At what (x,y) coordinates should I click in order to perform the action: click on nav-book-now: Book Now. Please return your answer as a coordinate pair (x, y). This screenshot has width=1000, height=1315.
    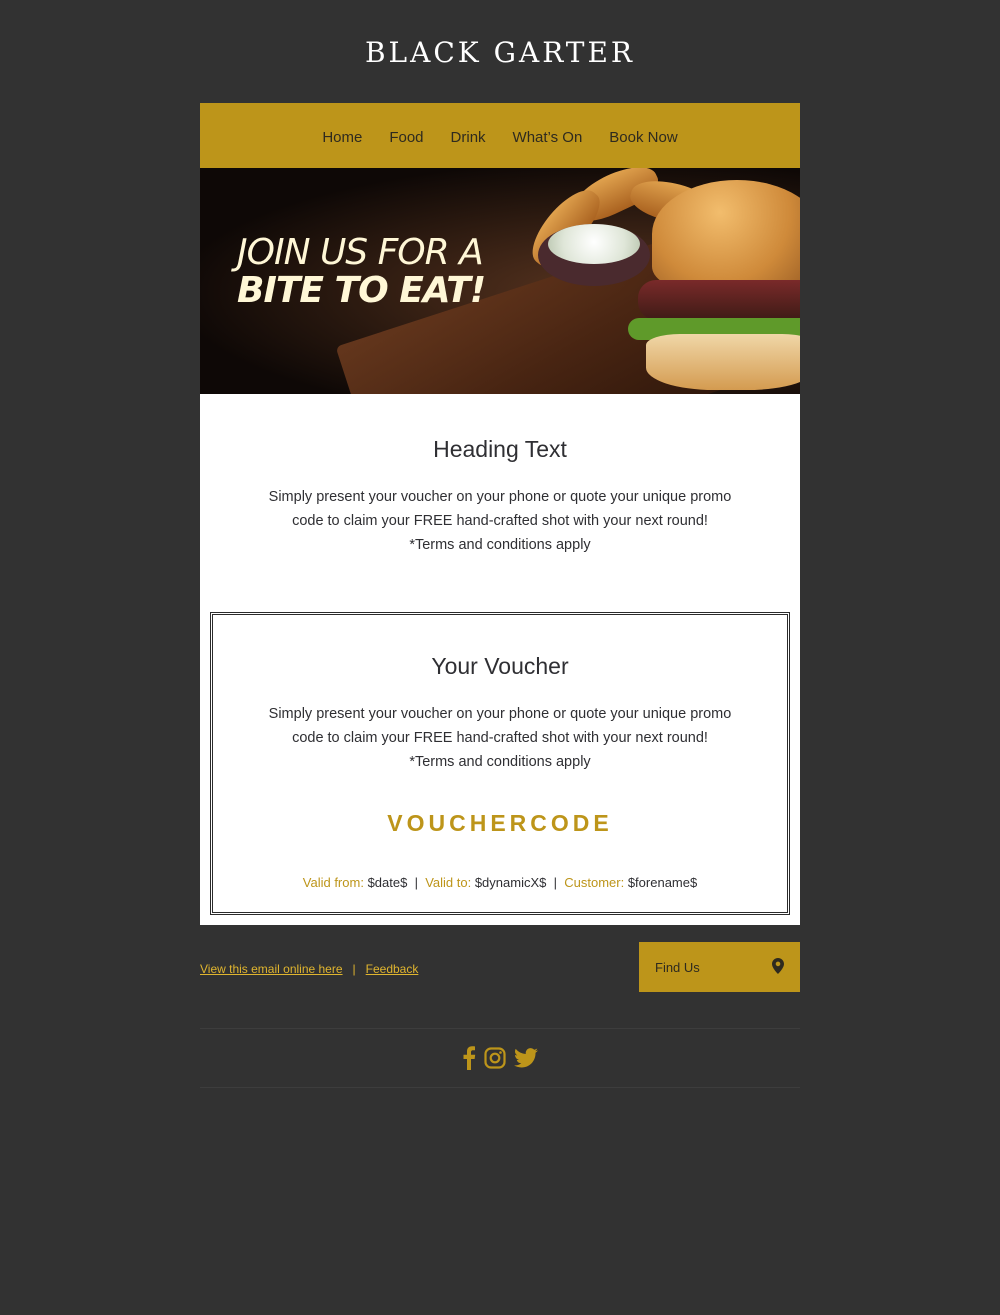
    Looking at the image, I should click on (643, 137).